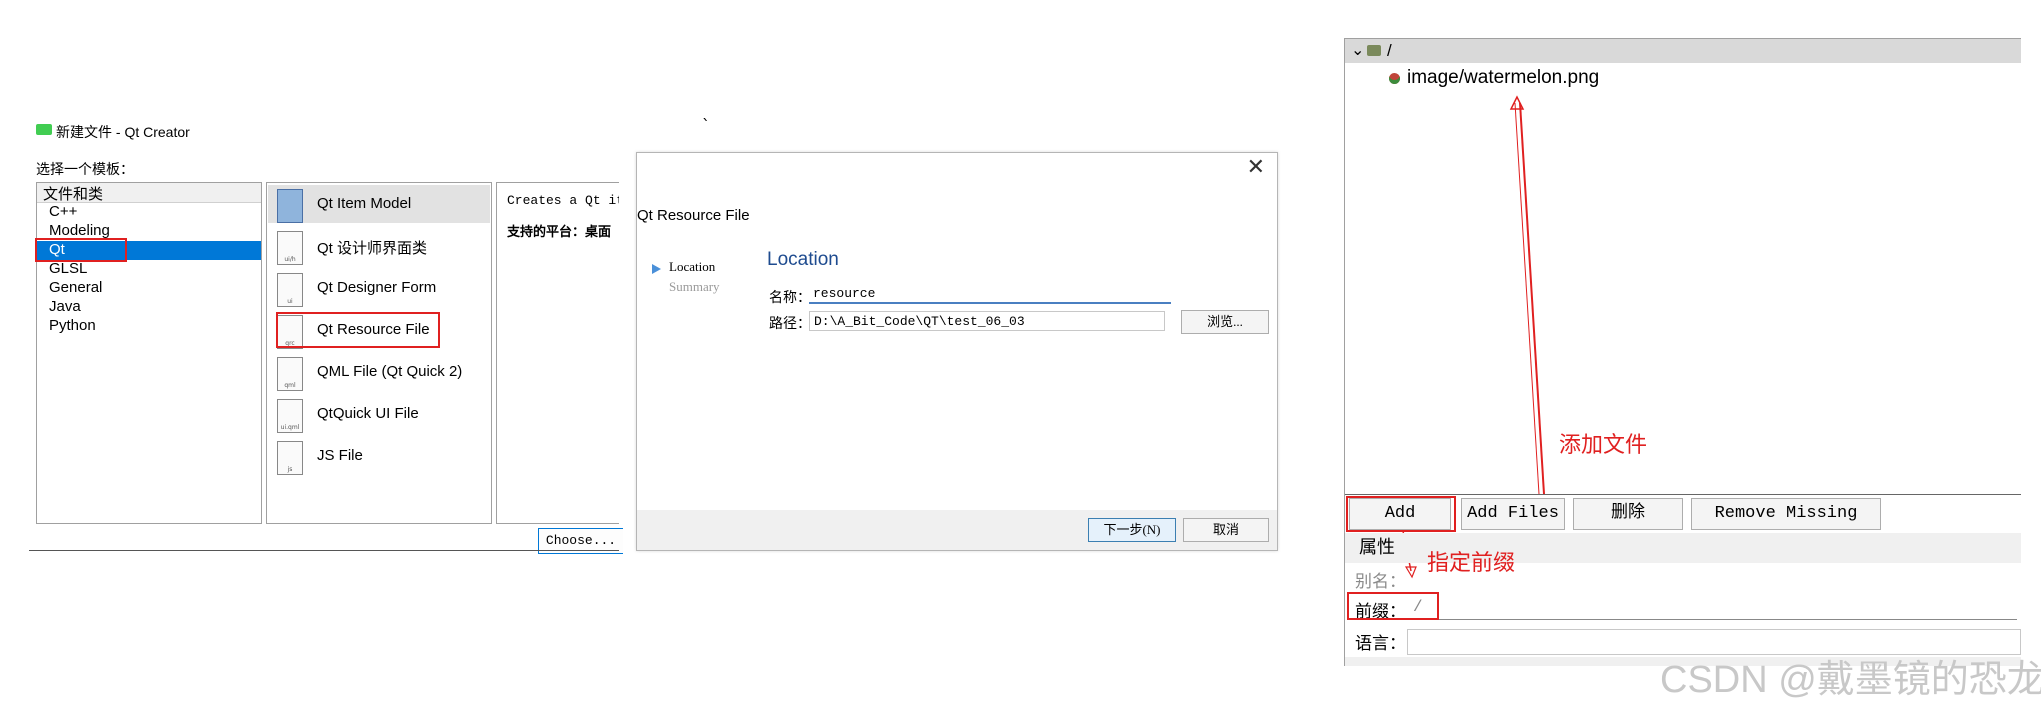  I want to click on annotation-add-file: 添加文件, so click(1603, 444).